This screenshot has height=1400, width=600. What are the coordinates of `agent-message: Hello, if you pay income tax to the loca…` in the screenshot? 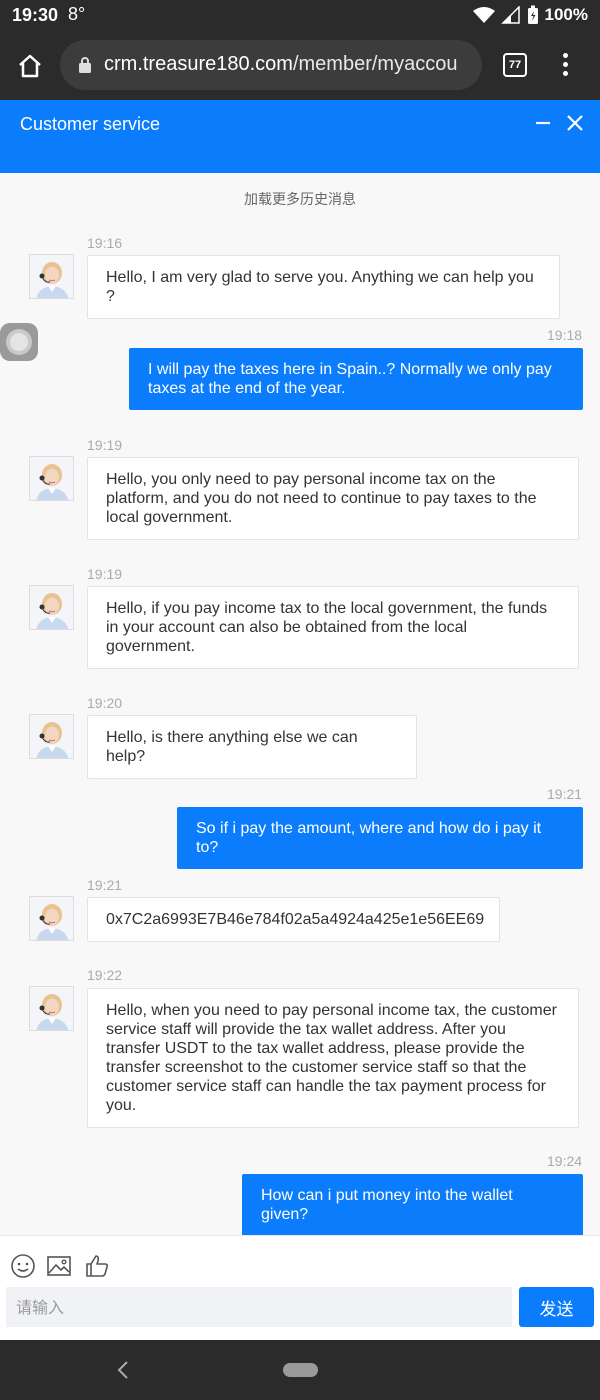 It's located at (333, 627).